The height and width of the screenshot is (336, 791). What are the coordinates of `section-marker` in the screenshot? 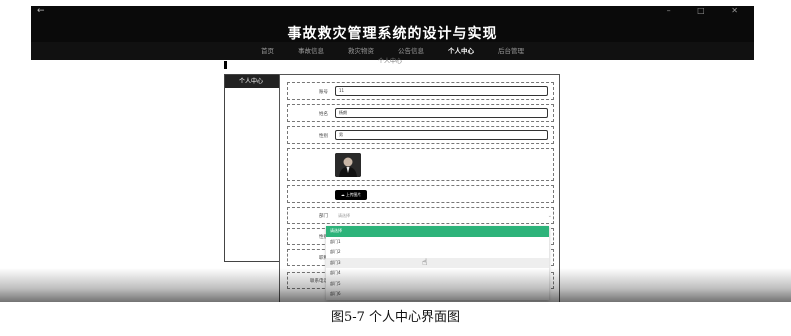 It's located at (225, 65).